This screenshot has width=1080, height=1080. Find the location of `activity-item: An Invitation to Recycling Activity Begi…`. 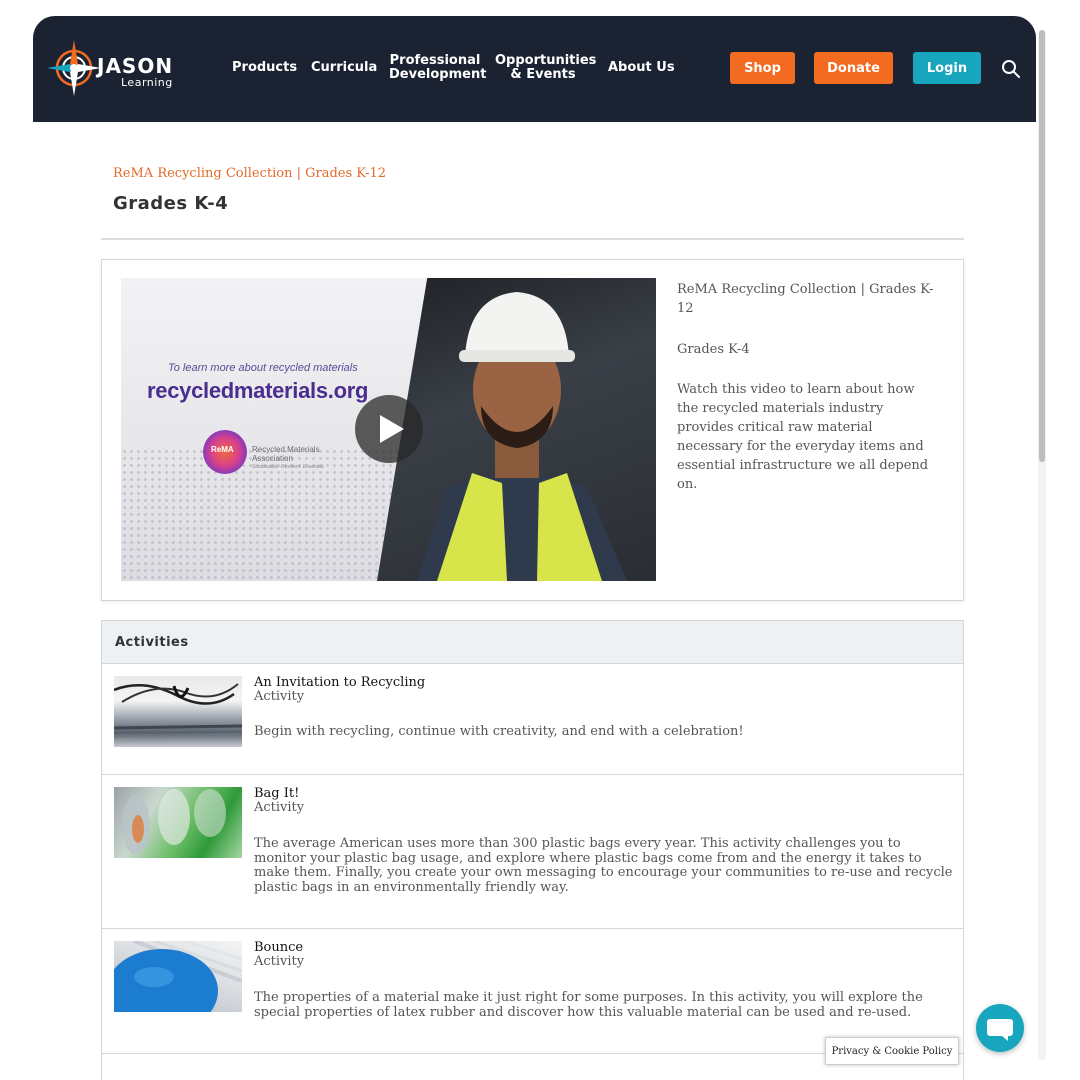

activity-item: An Invitation to Recycling Activity Begi… is located at coordinates (532, 719).